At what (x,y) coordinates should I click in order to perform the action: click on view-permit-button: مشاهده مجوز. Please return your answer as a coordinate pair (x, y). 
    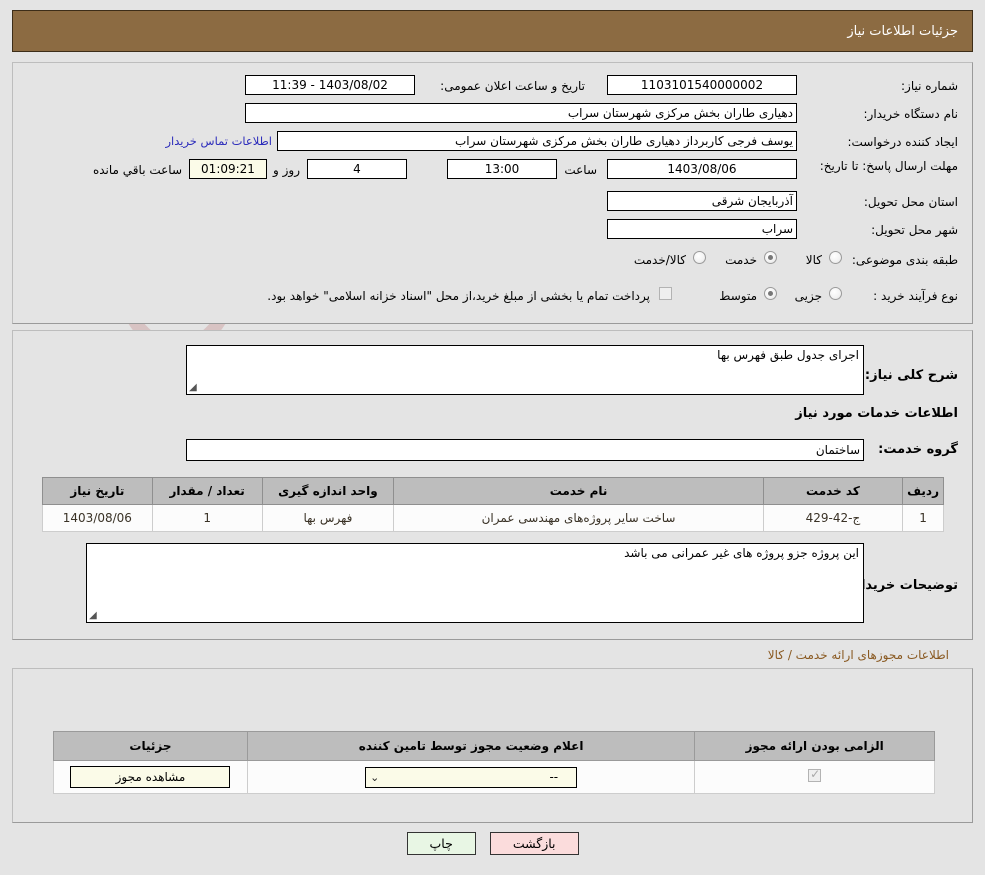
    Looking at the image, I should click on (150, 777).